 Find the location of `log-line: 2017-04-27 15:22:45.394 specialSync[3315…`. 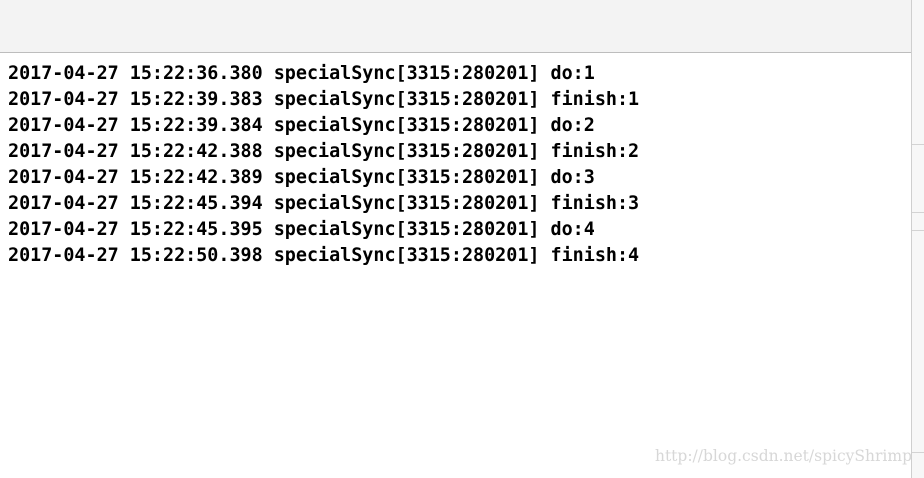

log-line: 2017-04-27 15:22:45.394 specialSync[3315… is located at coordinates (324, 203).